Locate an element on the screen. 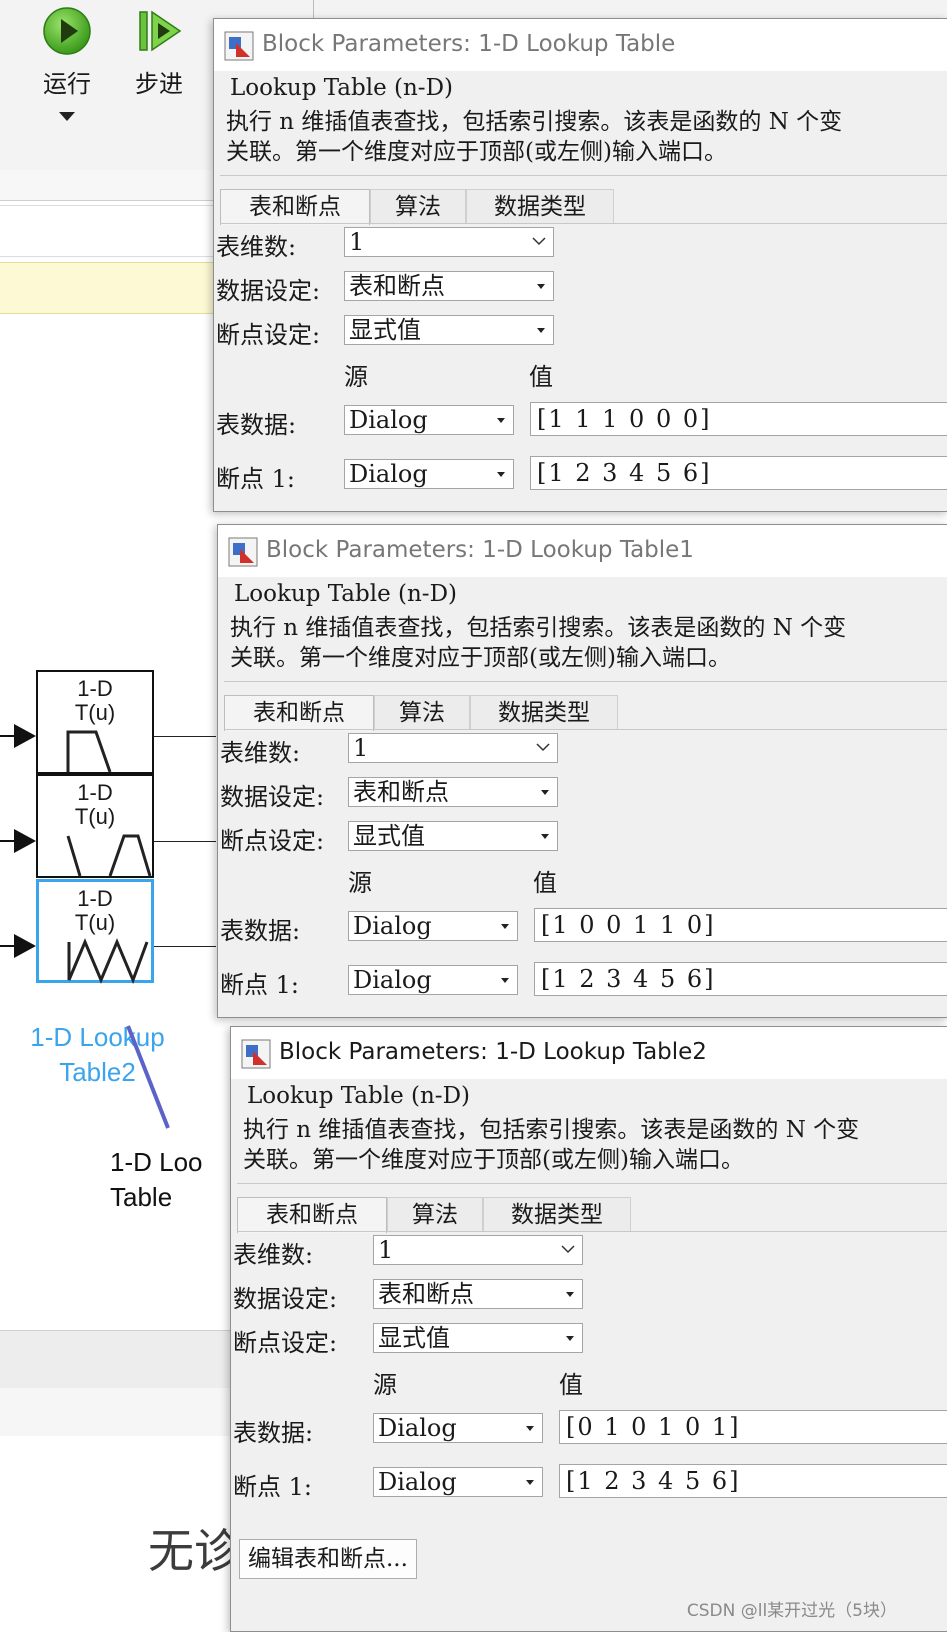  dialog-title: Block Parameters: 1-D Lookup Table2 is located at coordinates (493, 1052).